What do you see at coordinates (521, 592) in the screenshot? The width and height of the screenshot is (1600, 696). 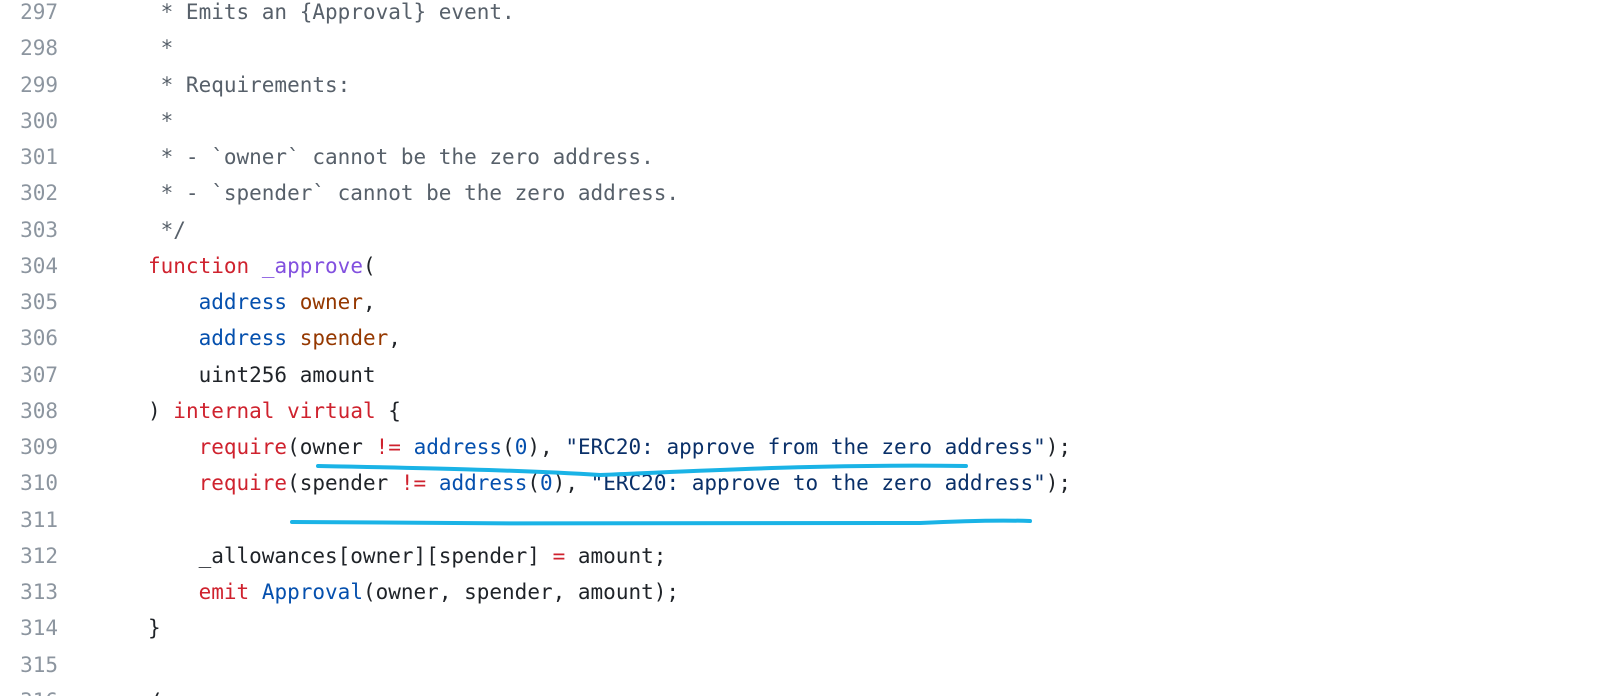 I see `code-token-plain: (owner, spender, amount);` at bounding box center [521, 592].